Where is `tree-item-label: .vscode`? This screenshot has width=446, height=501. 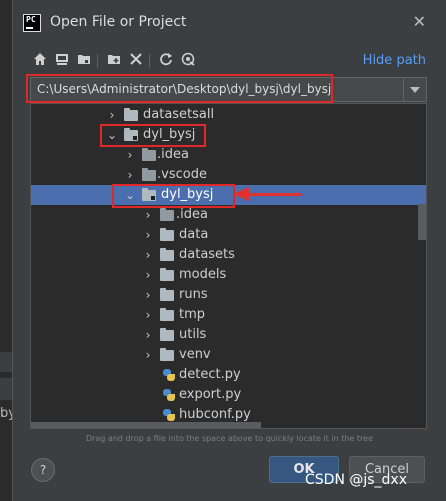 tree-item-label: .vscode is located at coordinates (182, 174).